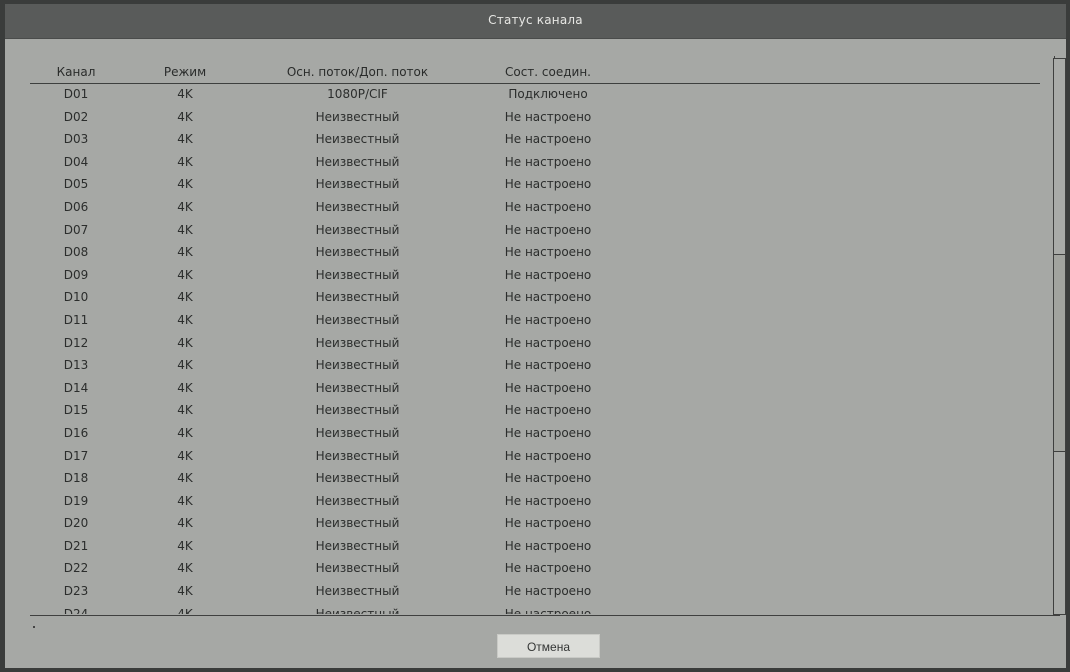 Image resolution: width=1070 pixels, height=672 pixels. Describe the element at coordinates (535, 389) in the screenshot. I see `table-row: D14 4K Неизвестный Не настроено` at that location.